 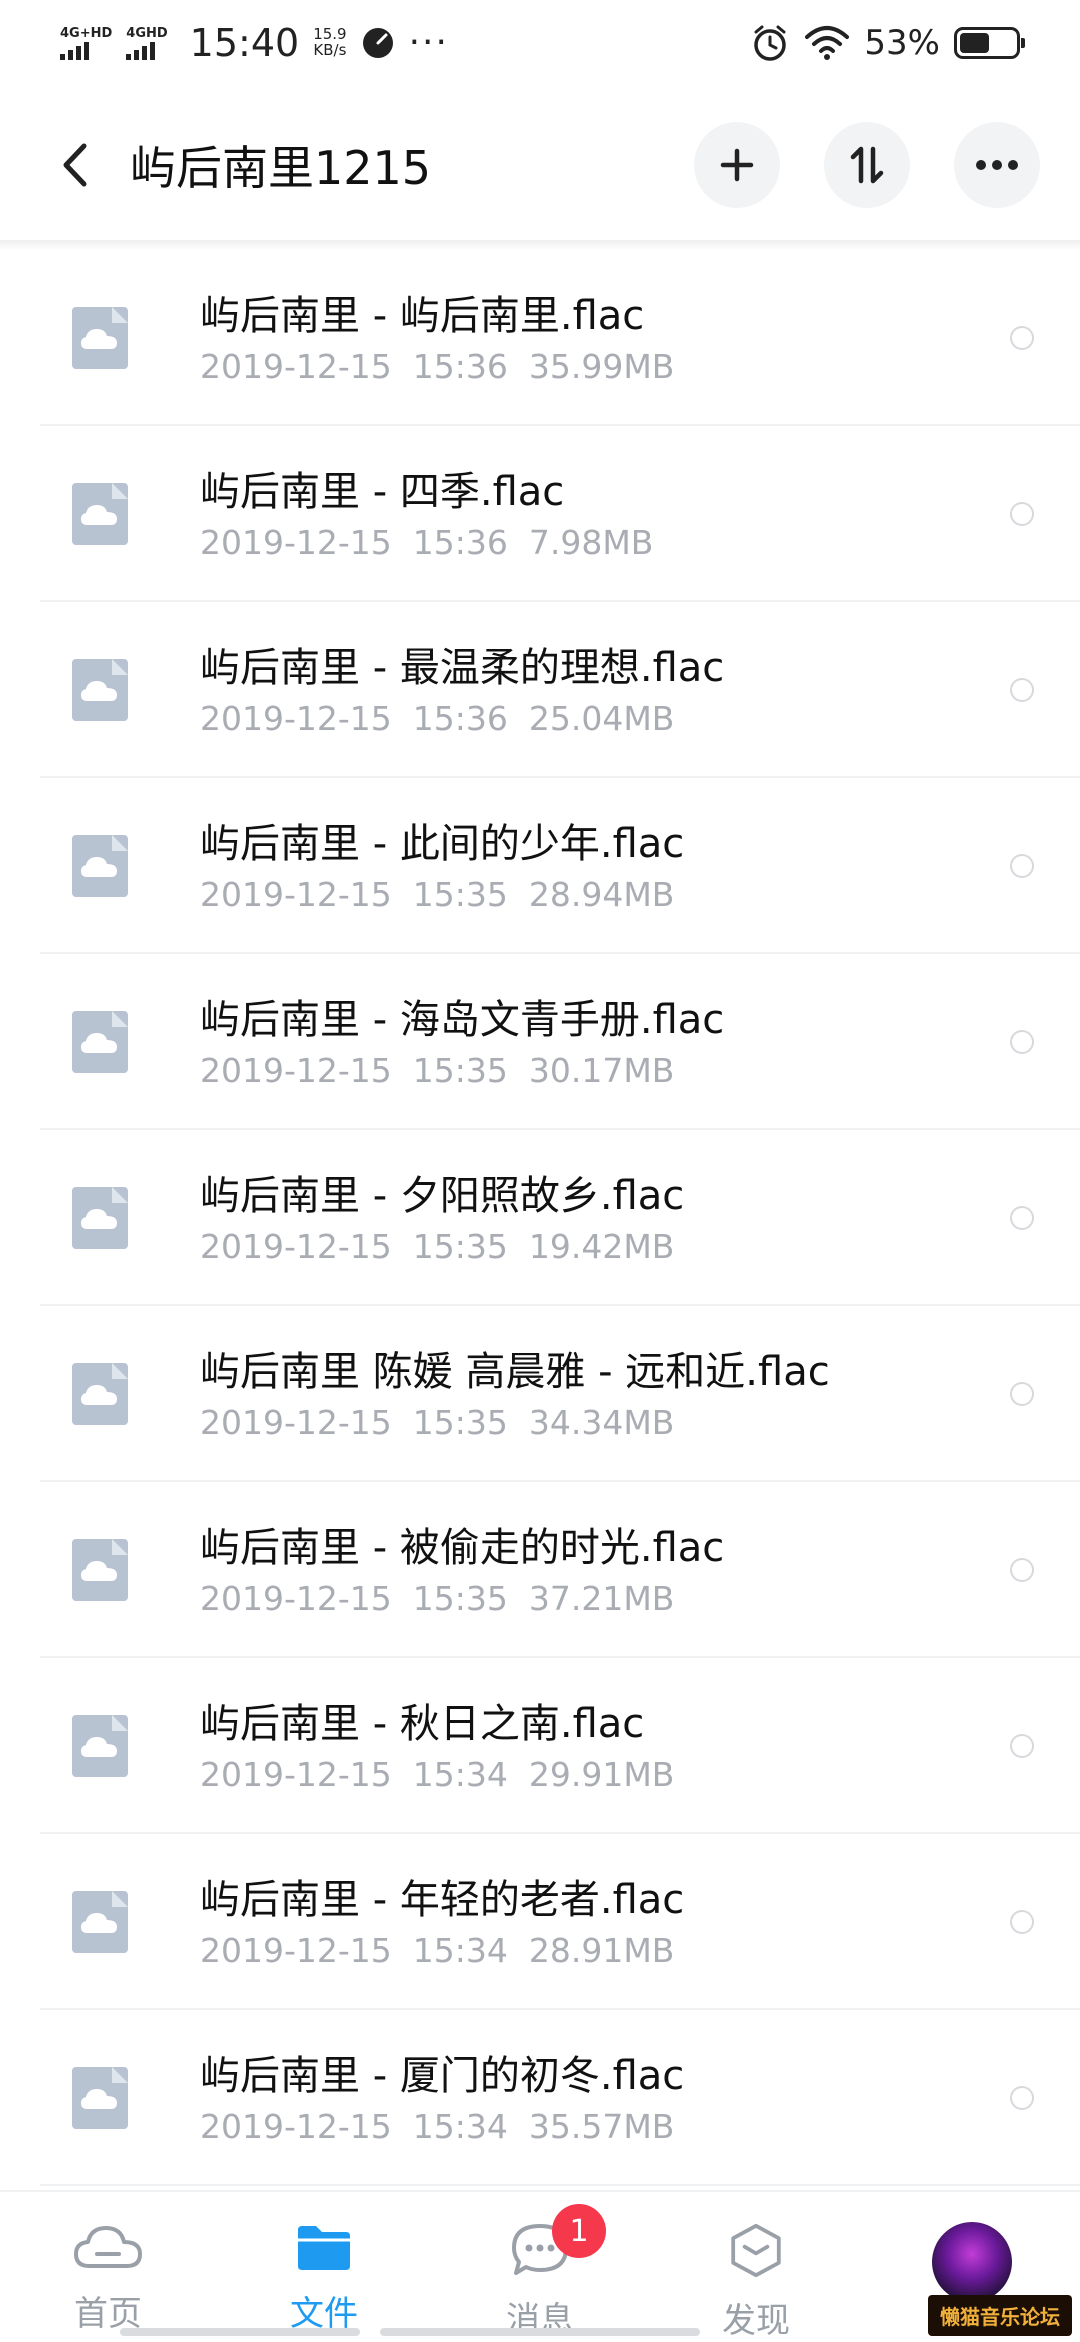 What do you see at coordinates (422, 315) in the screenshot?
I see `file-name: 屿后南里 - 屿后南里.flac` at bounding box center [422, 315].